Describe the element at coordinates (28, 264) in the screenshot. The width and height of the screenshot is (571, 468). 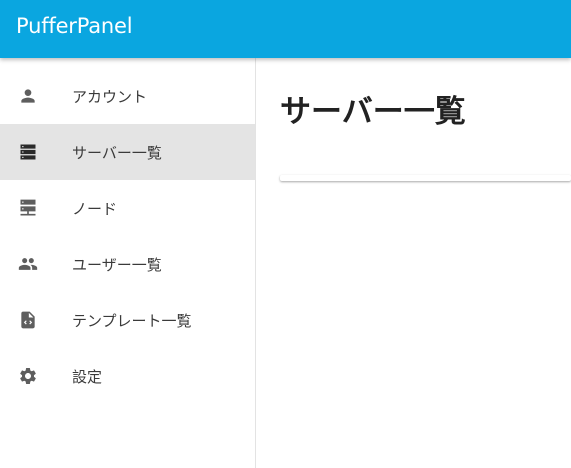
I see `people-icon` at that location.